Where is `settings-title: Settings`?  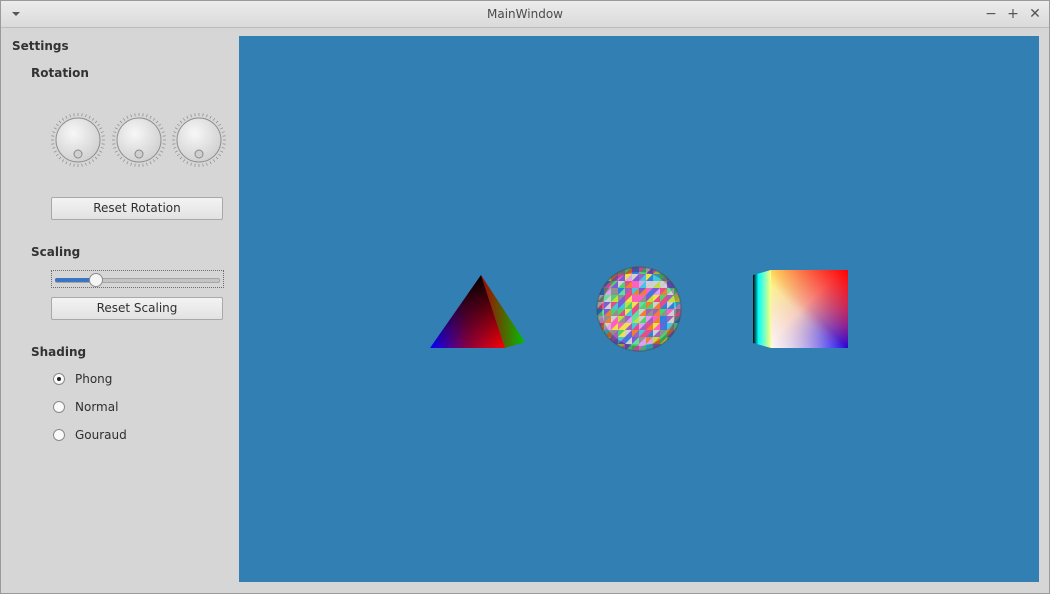
settings-title: Settings is located at coordinates (40, 46).